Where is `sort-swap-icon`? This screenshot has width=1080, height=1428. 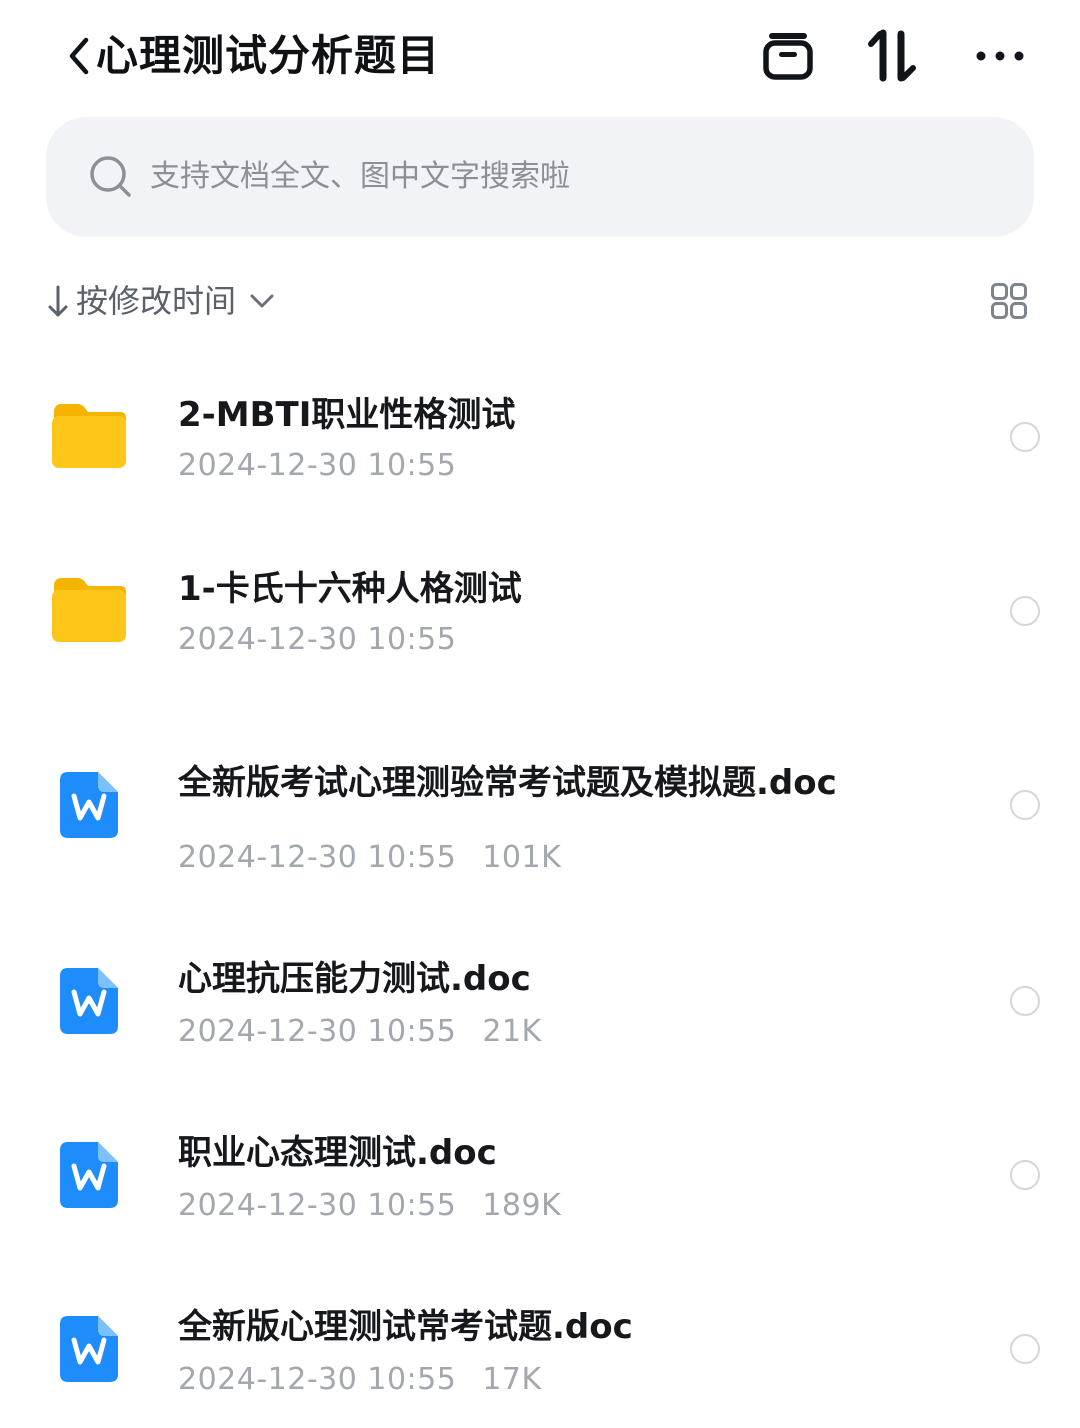 sort-swap-icon is located at coordinates (894, 56).